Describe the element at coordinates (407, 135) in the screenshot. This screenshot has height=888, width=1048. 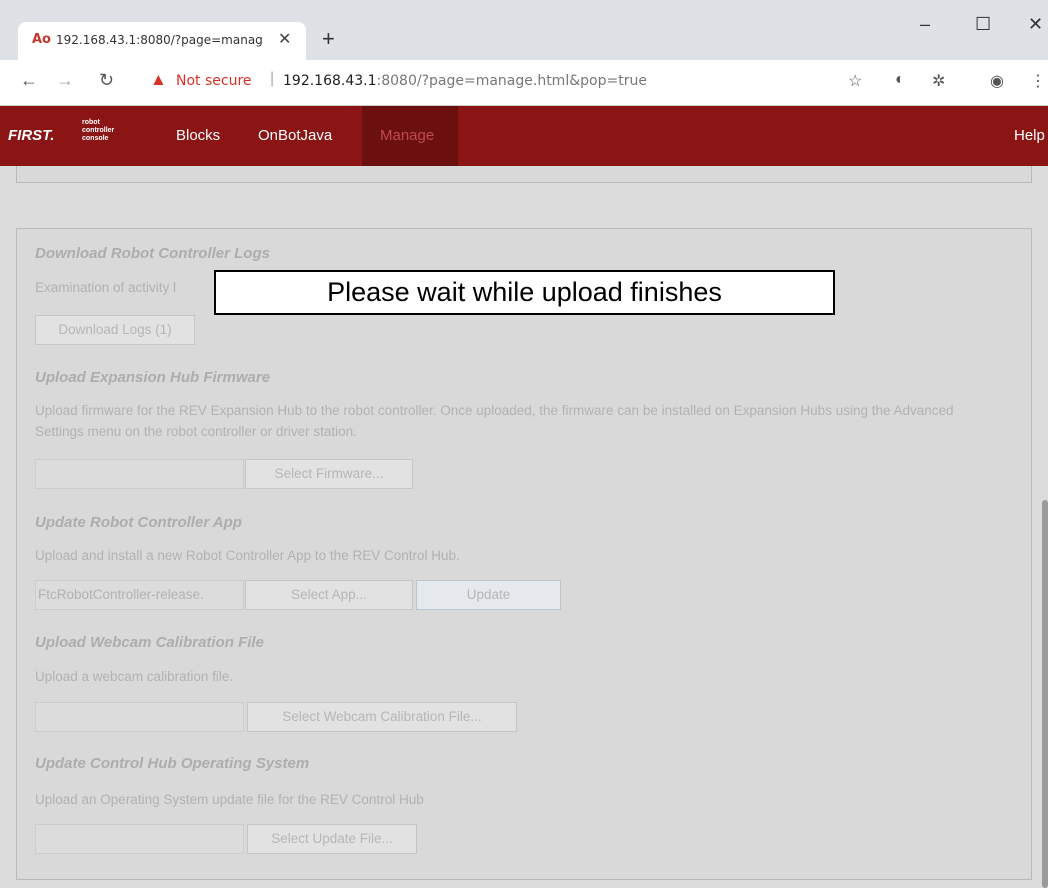
I see `nav-manage: Manage` at that location.